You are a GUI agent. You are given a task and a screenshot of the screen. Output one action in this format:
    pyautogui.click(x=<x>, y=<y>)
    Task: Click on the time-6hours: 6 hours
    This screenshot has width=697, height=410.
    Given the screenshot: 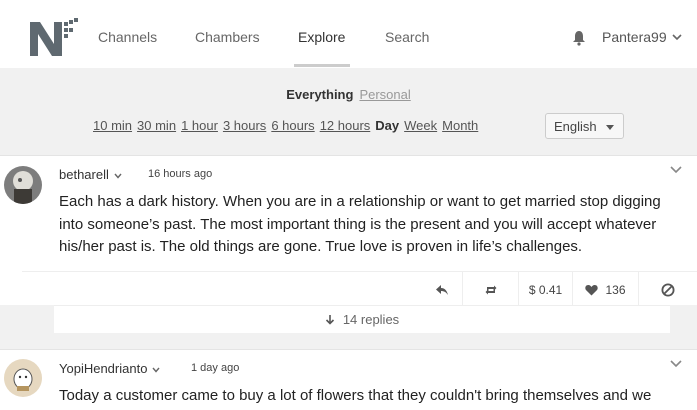 What is the action you would take?
    pyautogui.click(x=292, y=125)
    